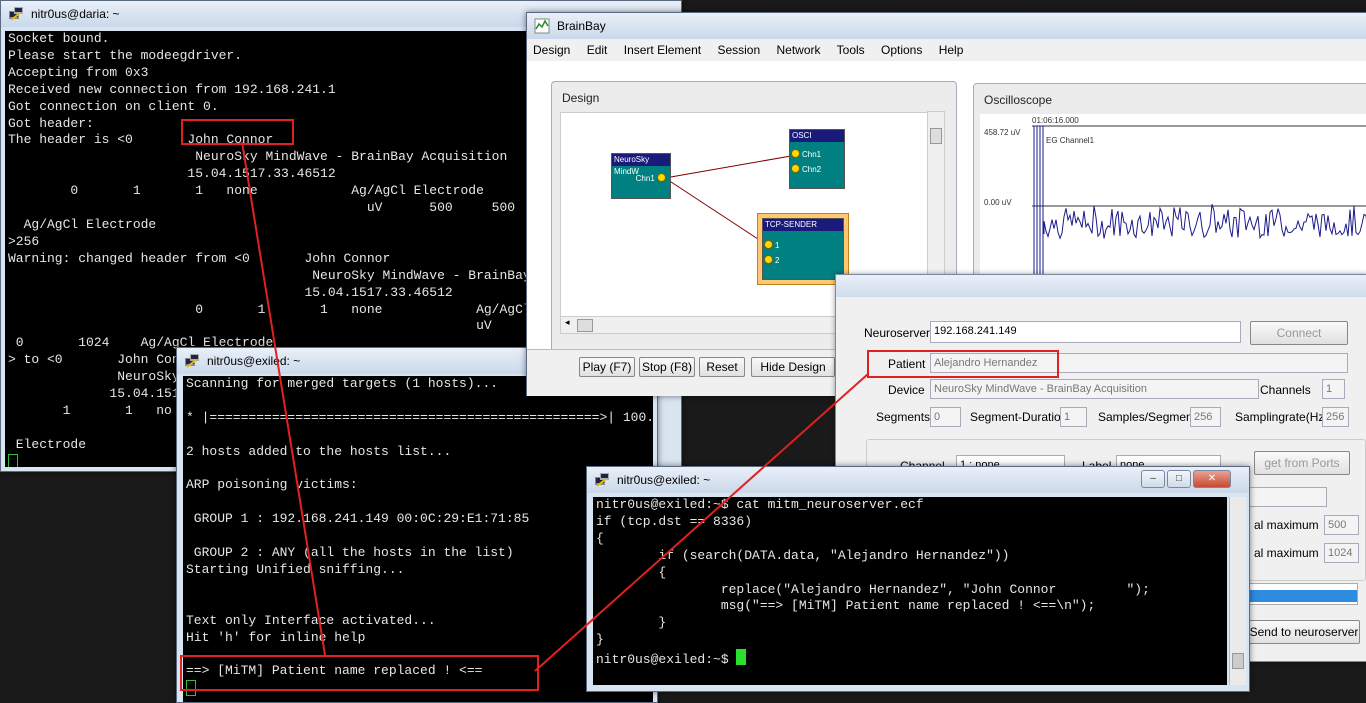  I want to click on menu-session: Session, so click(738, 50).